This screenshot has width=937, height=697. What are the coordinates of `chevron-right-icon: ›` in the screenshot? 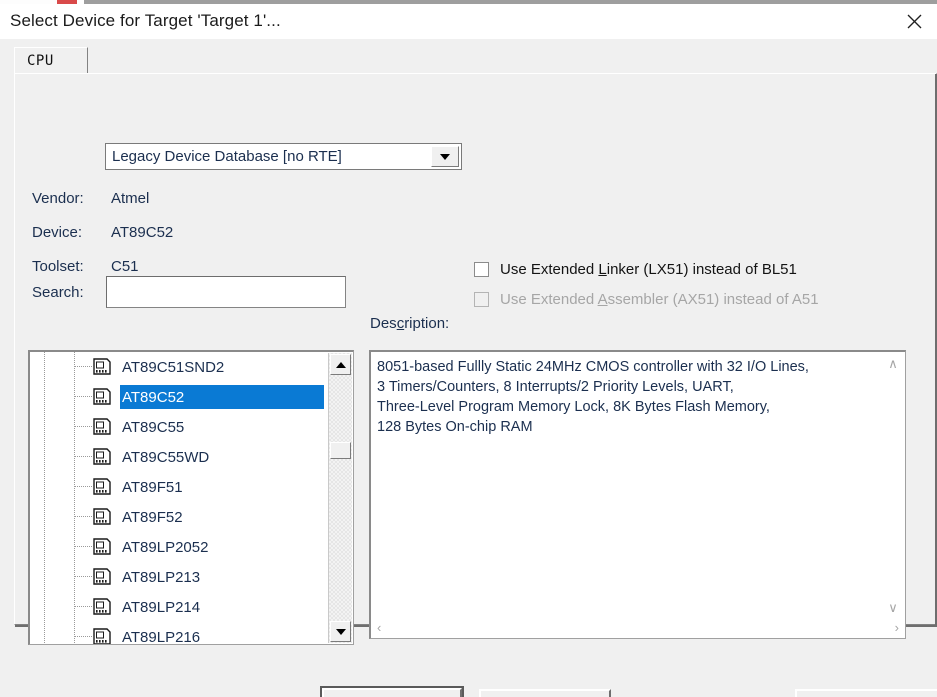 It's located at (897, 627).